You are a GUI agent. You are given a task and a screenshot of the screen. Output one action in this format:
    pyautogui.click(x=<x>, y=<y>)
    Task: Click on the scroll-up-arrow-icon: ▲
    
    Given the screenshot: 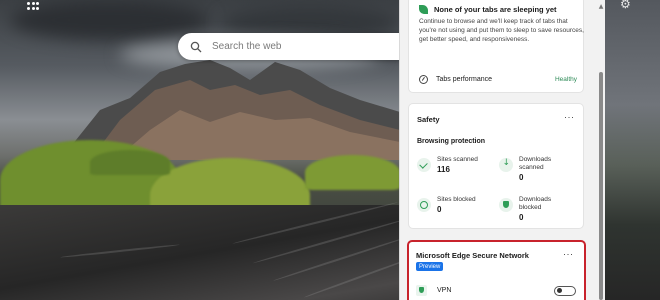 What is the action you would take?
    pyautogui.click(x=601, y=6)
    